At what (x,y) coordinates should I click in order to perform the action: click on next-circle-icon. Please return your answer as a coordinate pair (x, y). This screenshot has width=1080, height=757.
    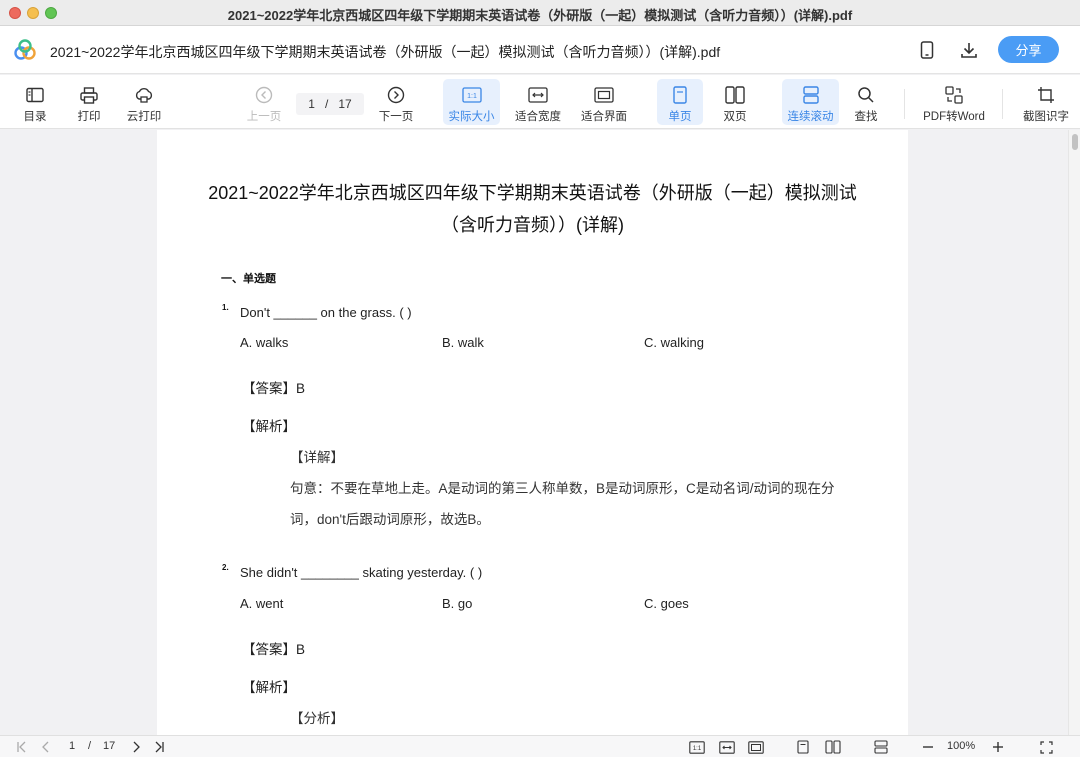
    Looking at the image, I should click on (396, 95).